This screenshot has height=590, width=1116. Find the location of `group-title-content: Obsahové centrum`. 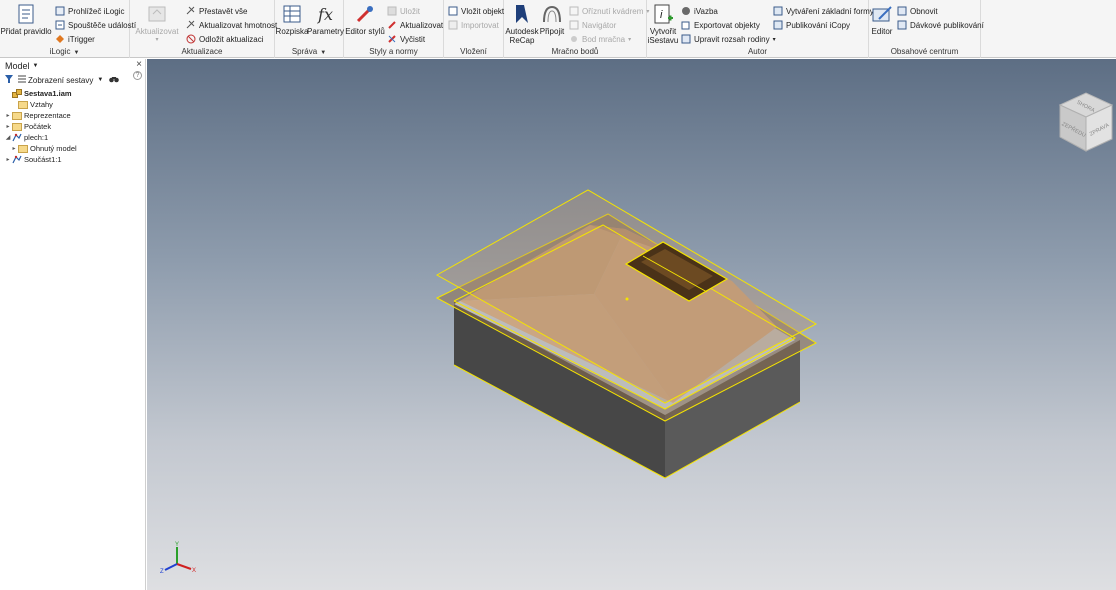

group-title-content: Obsahové centrum is located at coordinates (924, 51).